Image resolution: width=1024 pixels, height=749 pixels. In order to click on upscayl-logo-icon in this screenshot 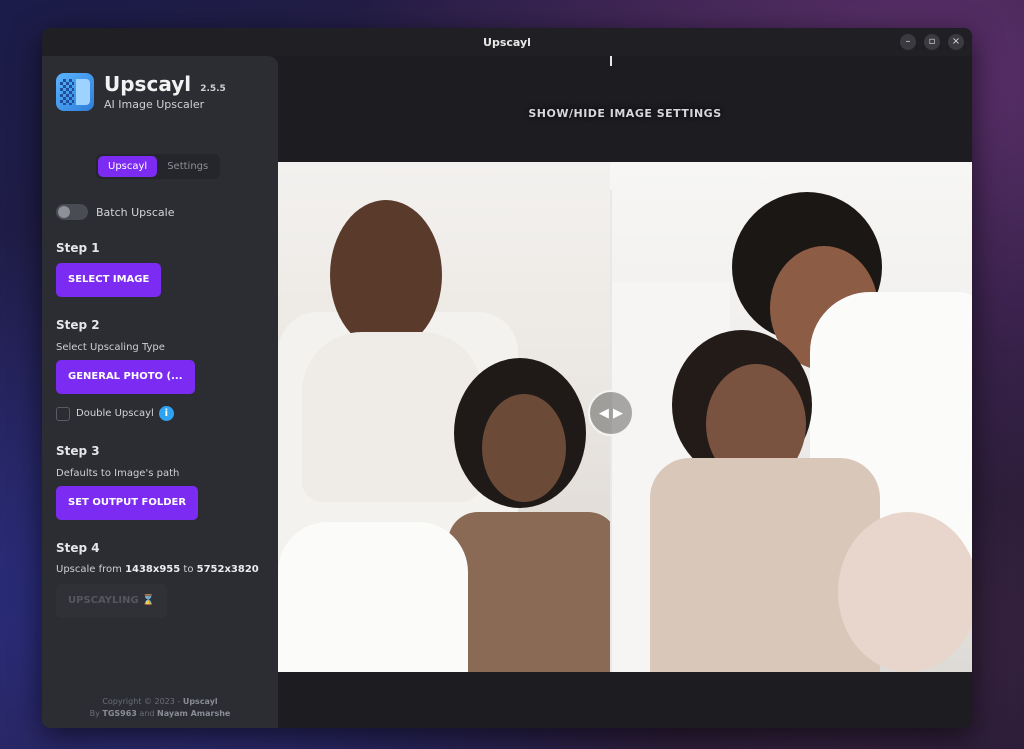, I will do `click(75, 91)`.